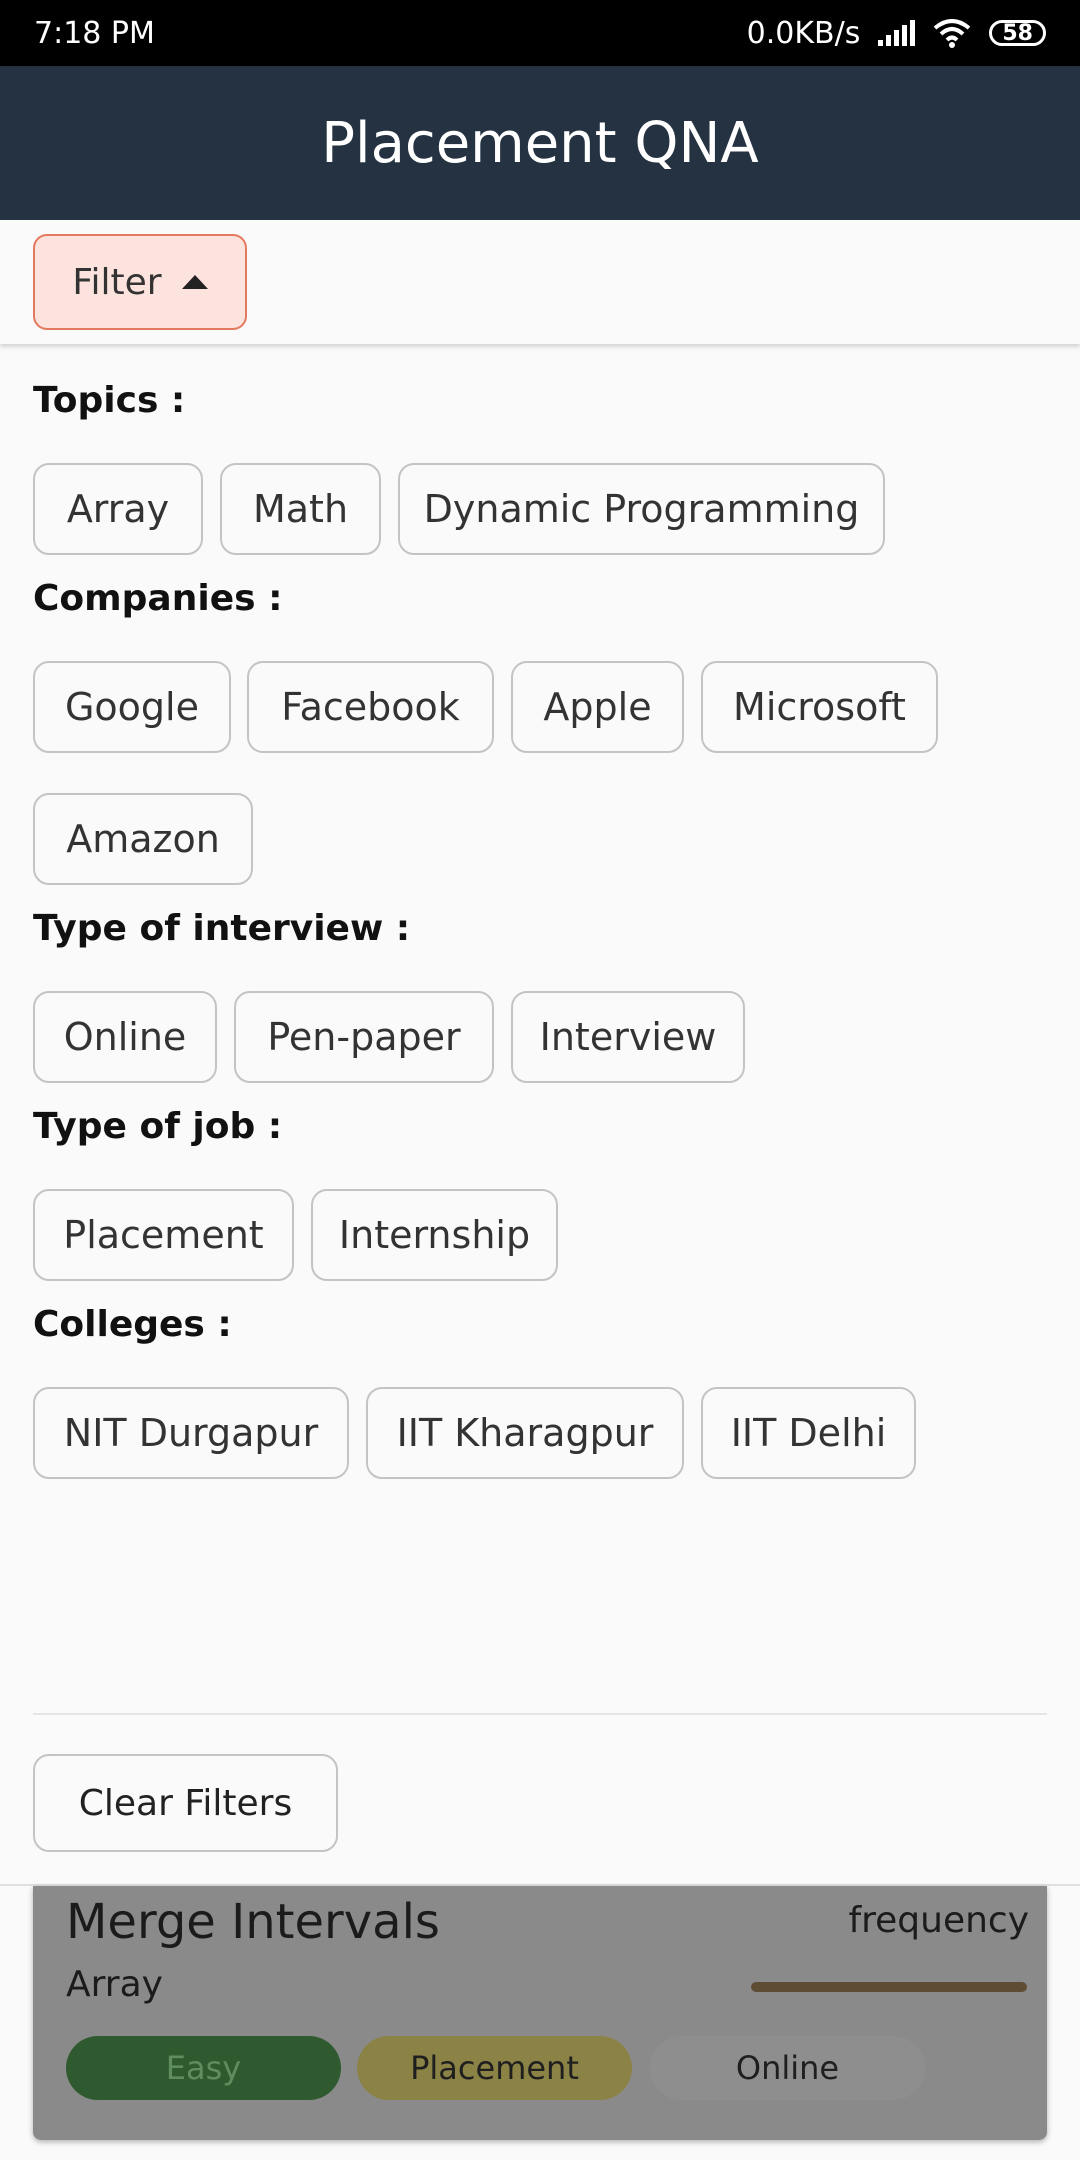 This screenshot has width=1080, height=2160. Describe the element at coordinates (194, 282) in the screenshot. I see `caret-up-icon` at that location.